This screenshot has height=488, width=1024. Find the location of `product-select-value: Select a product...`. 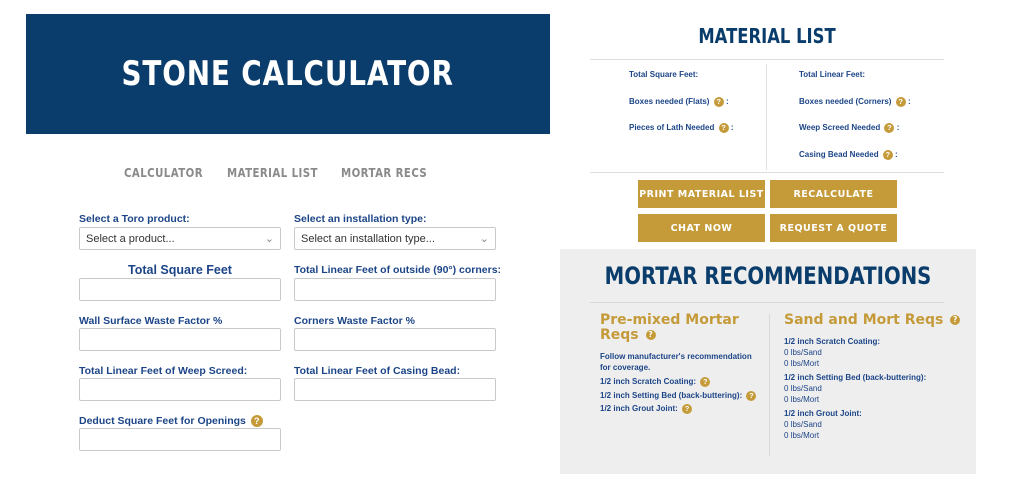

product-select-value: Select a product... is located at coordinates (130, 238).